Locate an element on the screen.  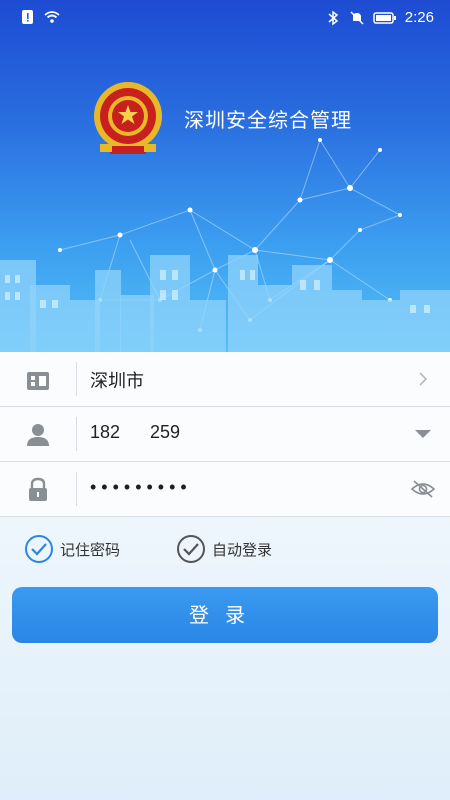
wifi-icon is located at coordinates (52, 17).